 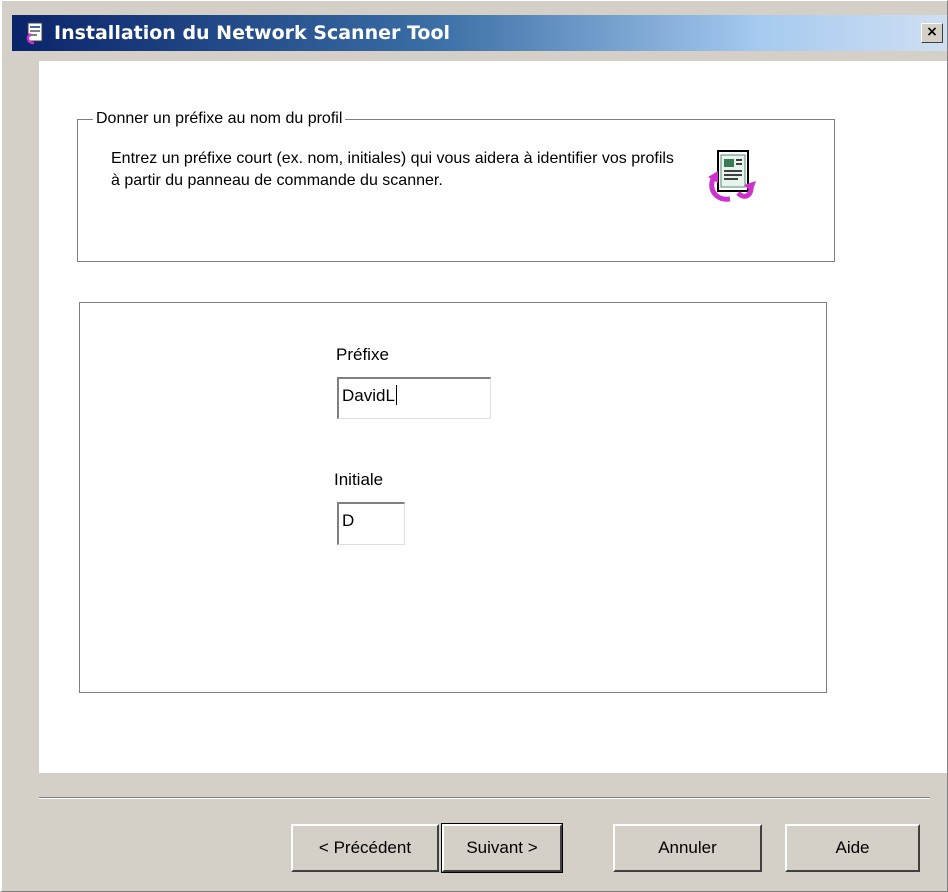 I want to click on text-caret, so click(x=396, y=395).